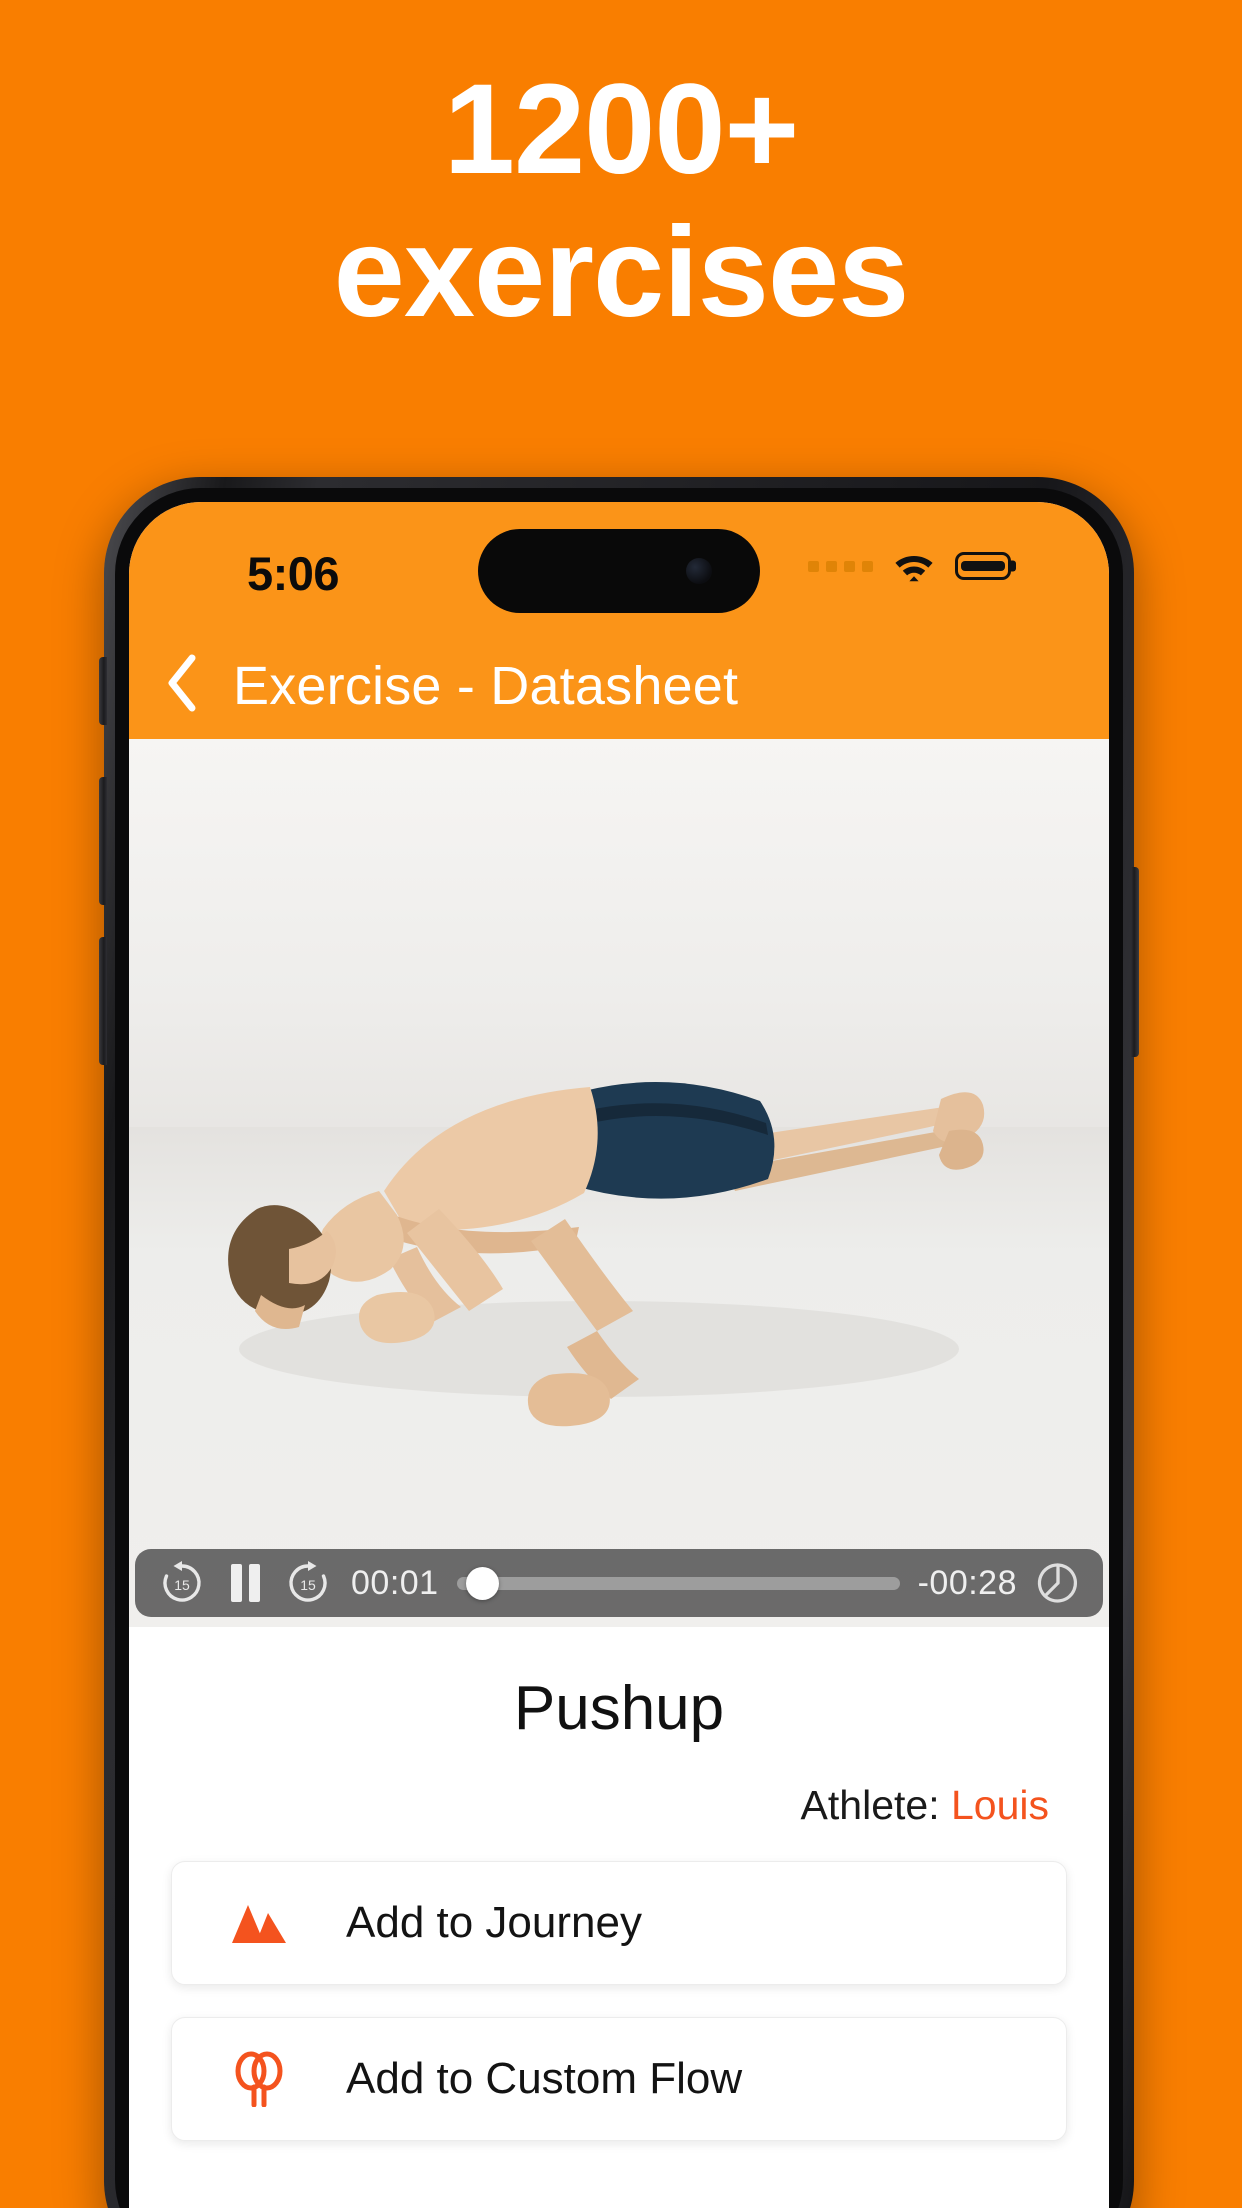 The image size is (1242, 2208). Describe the element at coordinates (999, 1805) in the screenshot. I see `athlete-name: Louis` at that location.